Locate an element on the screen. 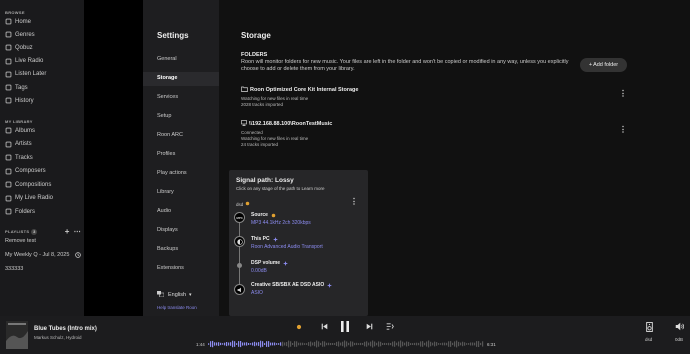  signal-stage-value: MP3 44.1kHz 2ch 320kbps is located at coordinates (281, 223).